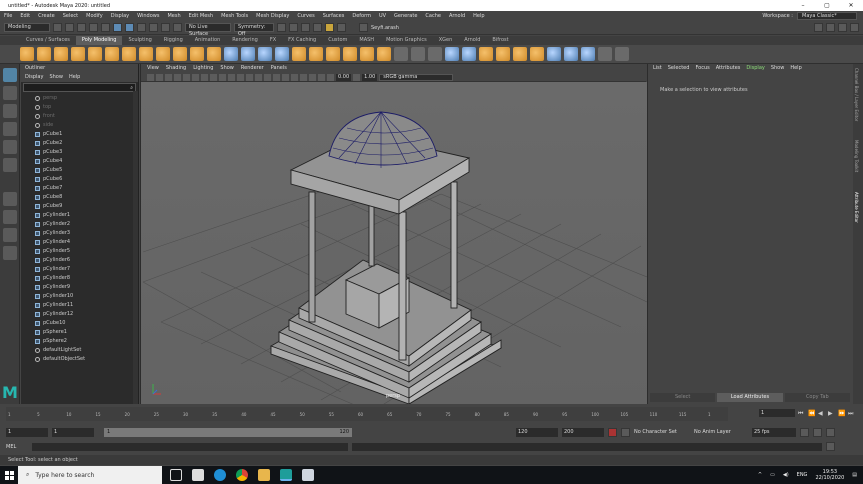  I want to click on ae-menu-selected: Selected, so click(679, 68).